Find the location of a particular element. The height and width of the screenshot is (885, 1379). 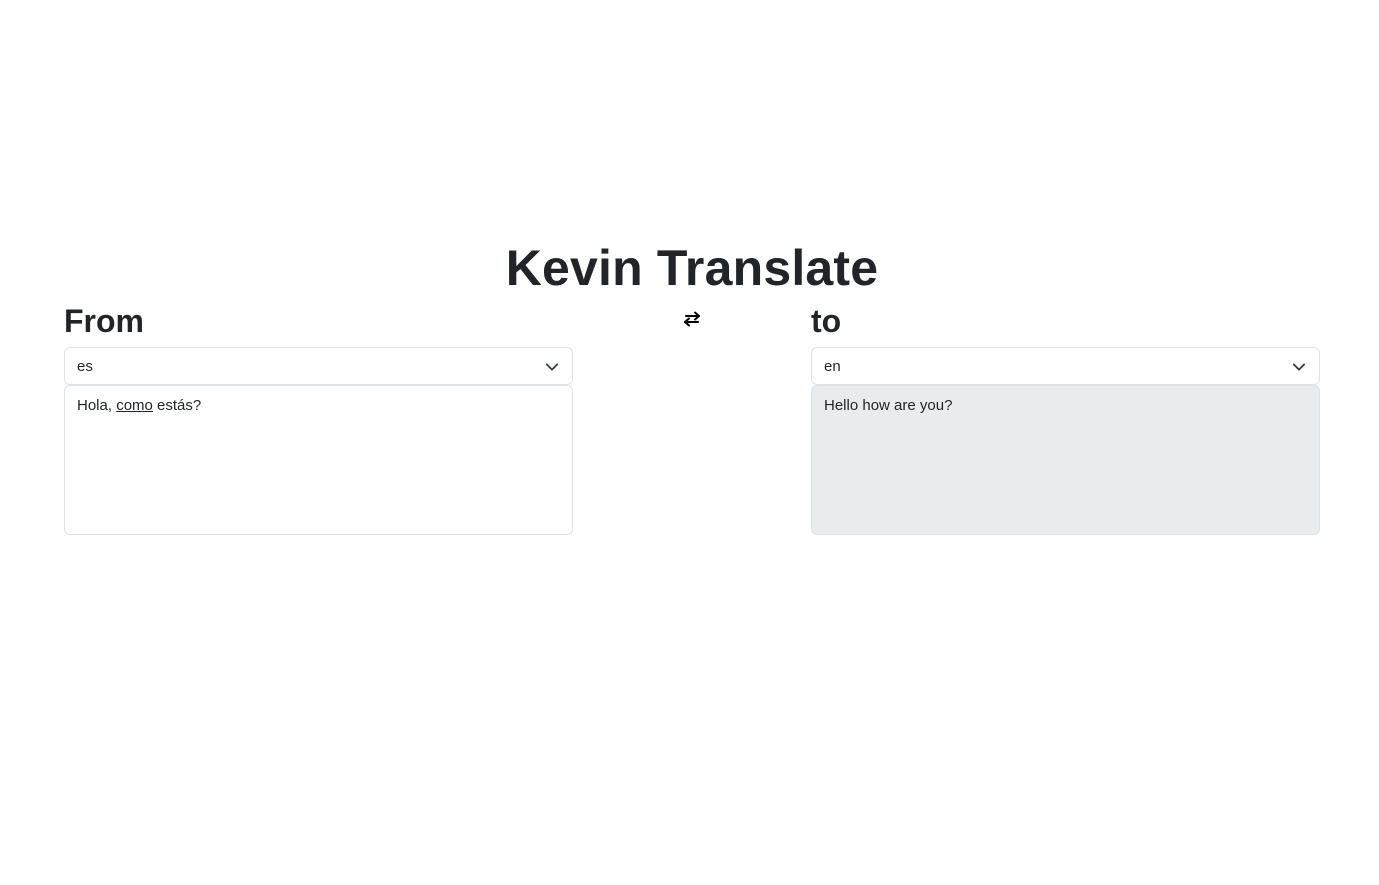

to-column: to en Hello how are you? is located at coordinates (1065, 417).